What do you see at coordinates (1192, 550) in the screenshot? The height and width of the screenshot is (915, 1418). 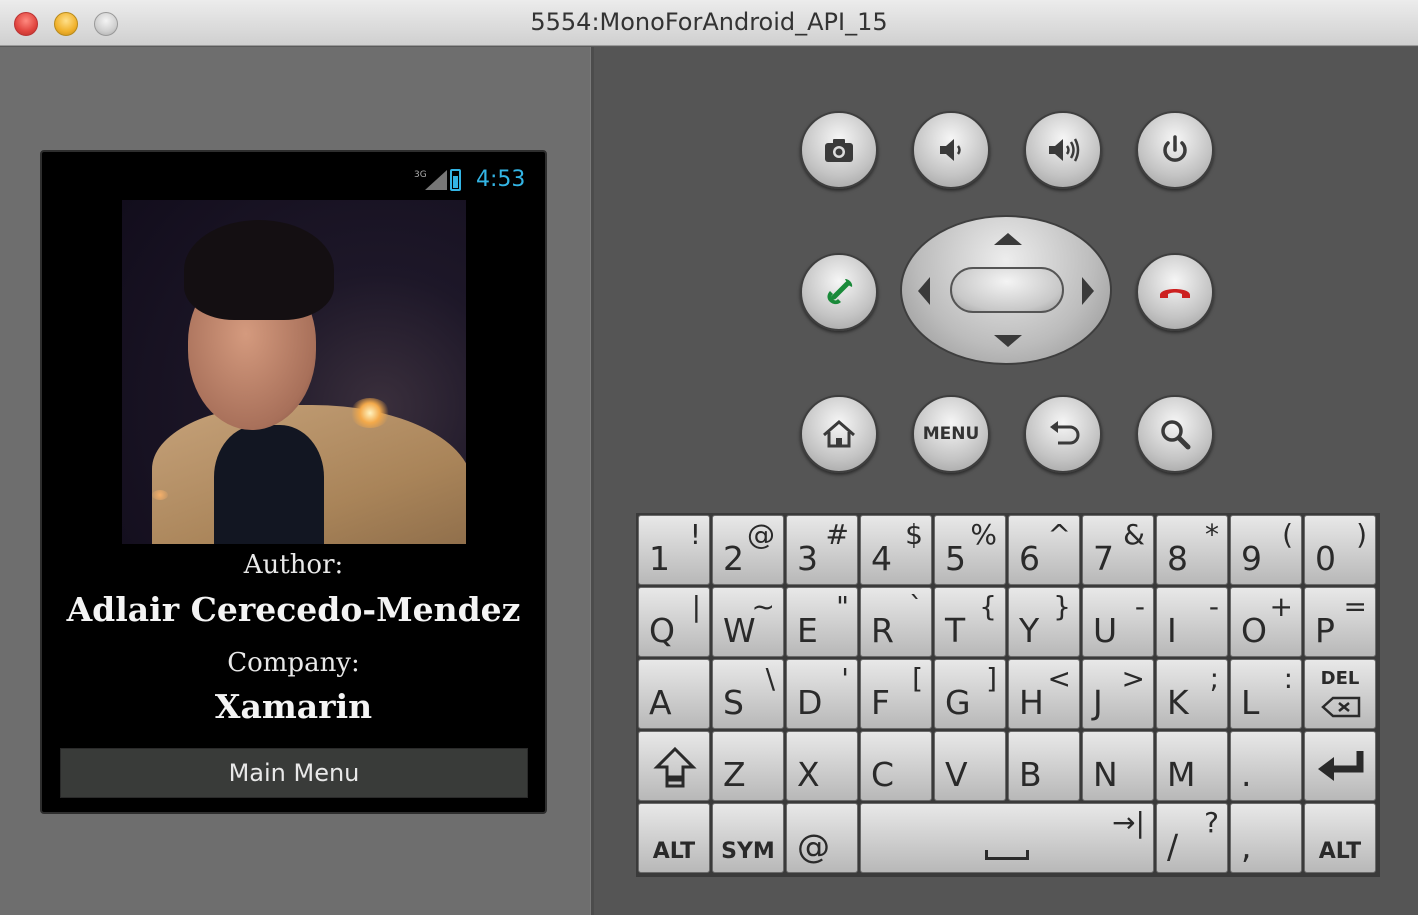 I see `key-8: 8 *` at bounding box center [1192, 550].